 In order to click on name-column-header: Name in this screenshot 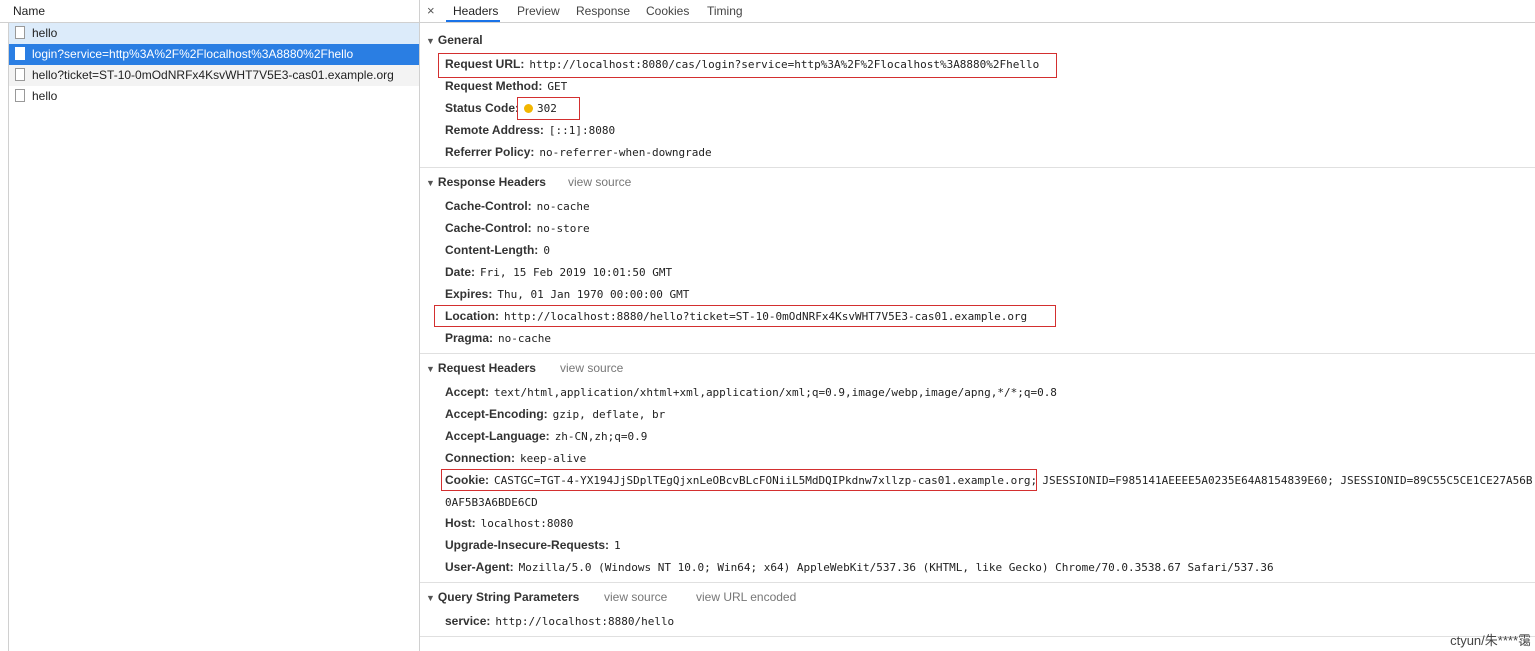, I will do `click(209, 11)`.